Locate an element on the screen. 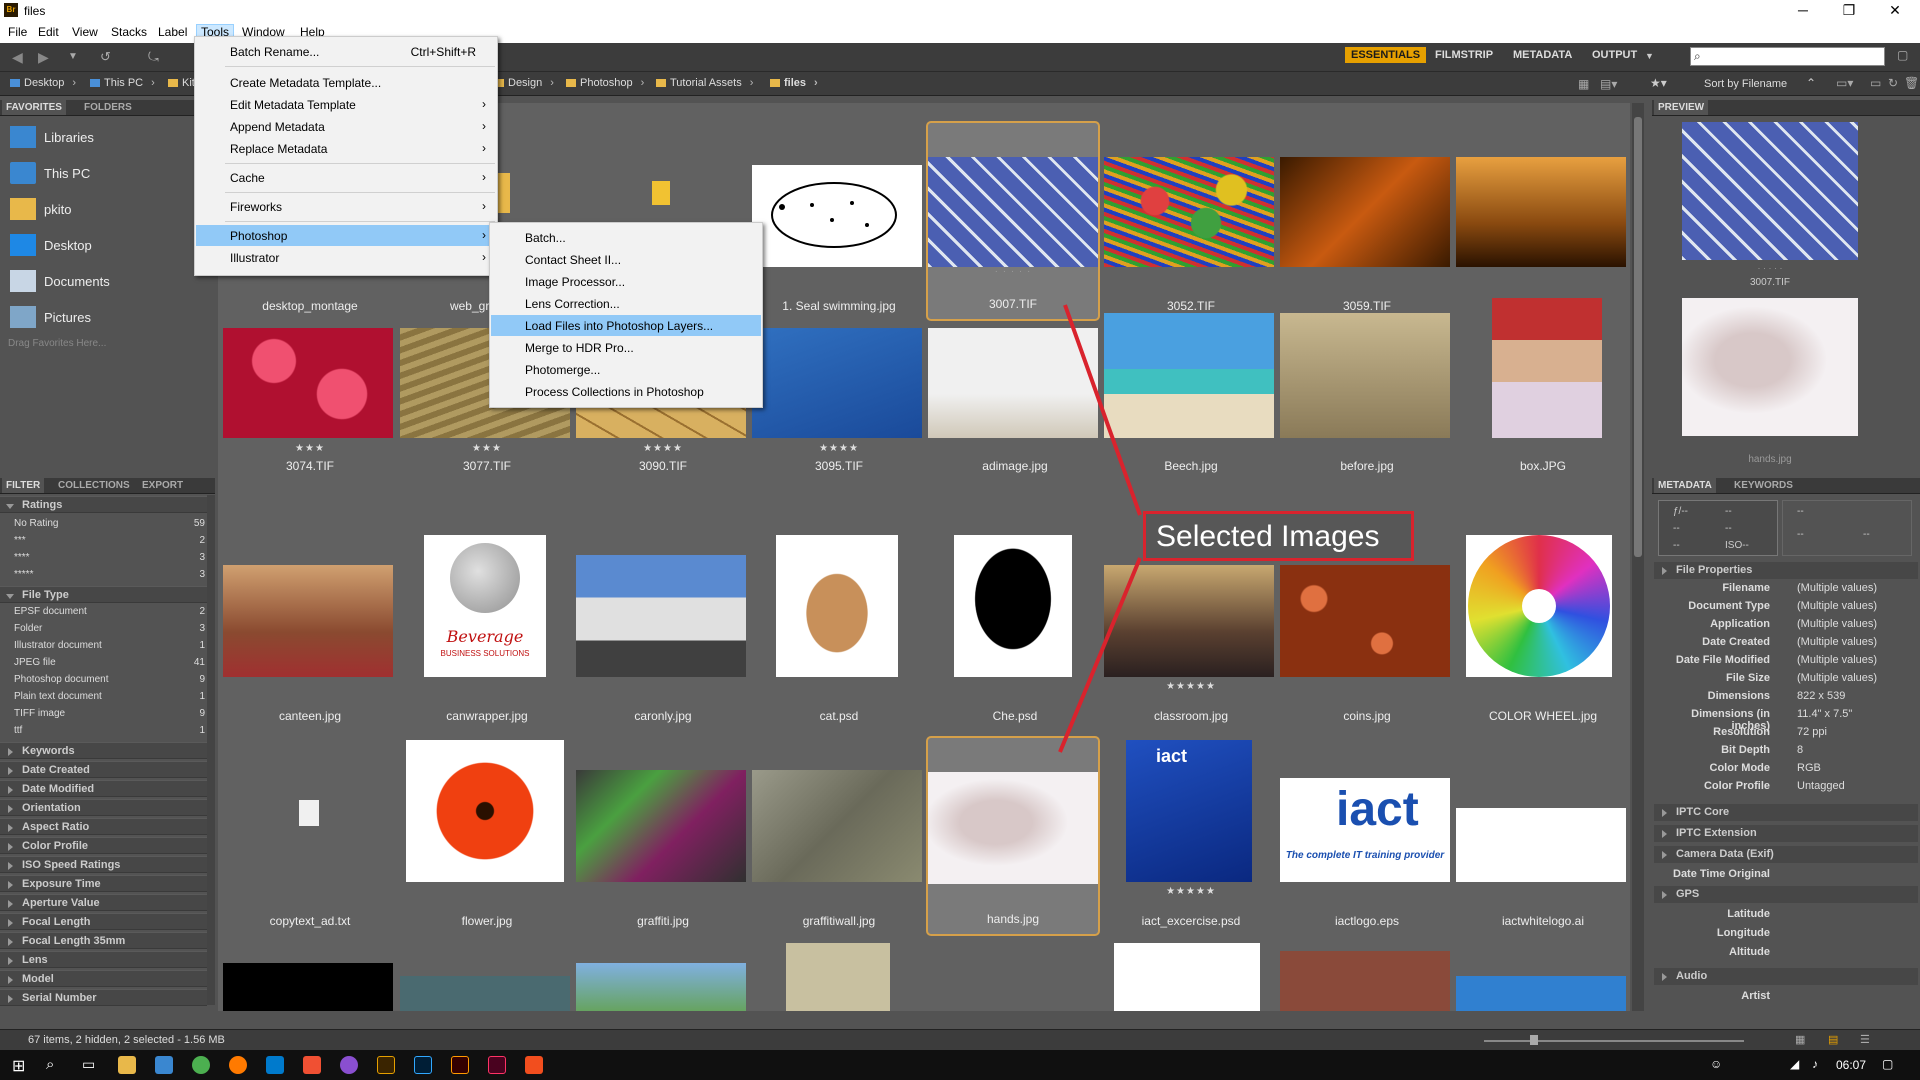  preview-caption-2: hands.jpg is located at coordinates (1770, 459).